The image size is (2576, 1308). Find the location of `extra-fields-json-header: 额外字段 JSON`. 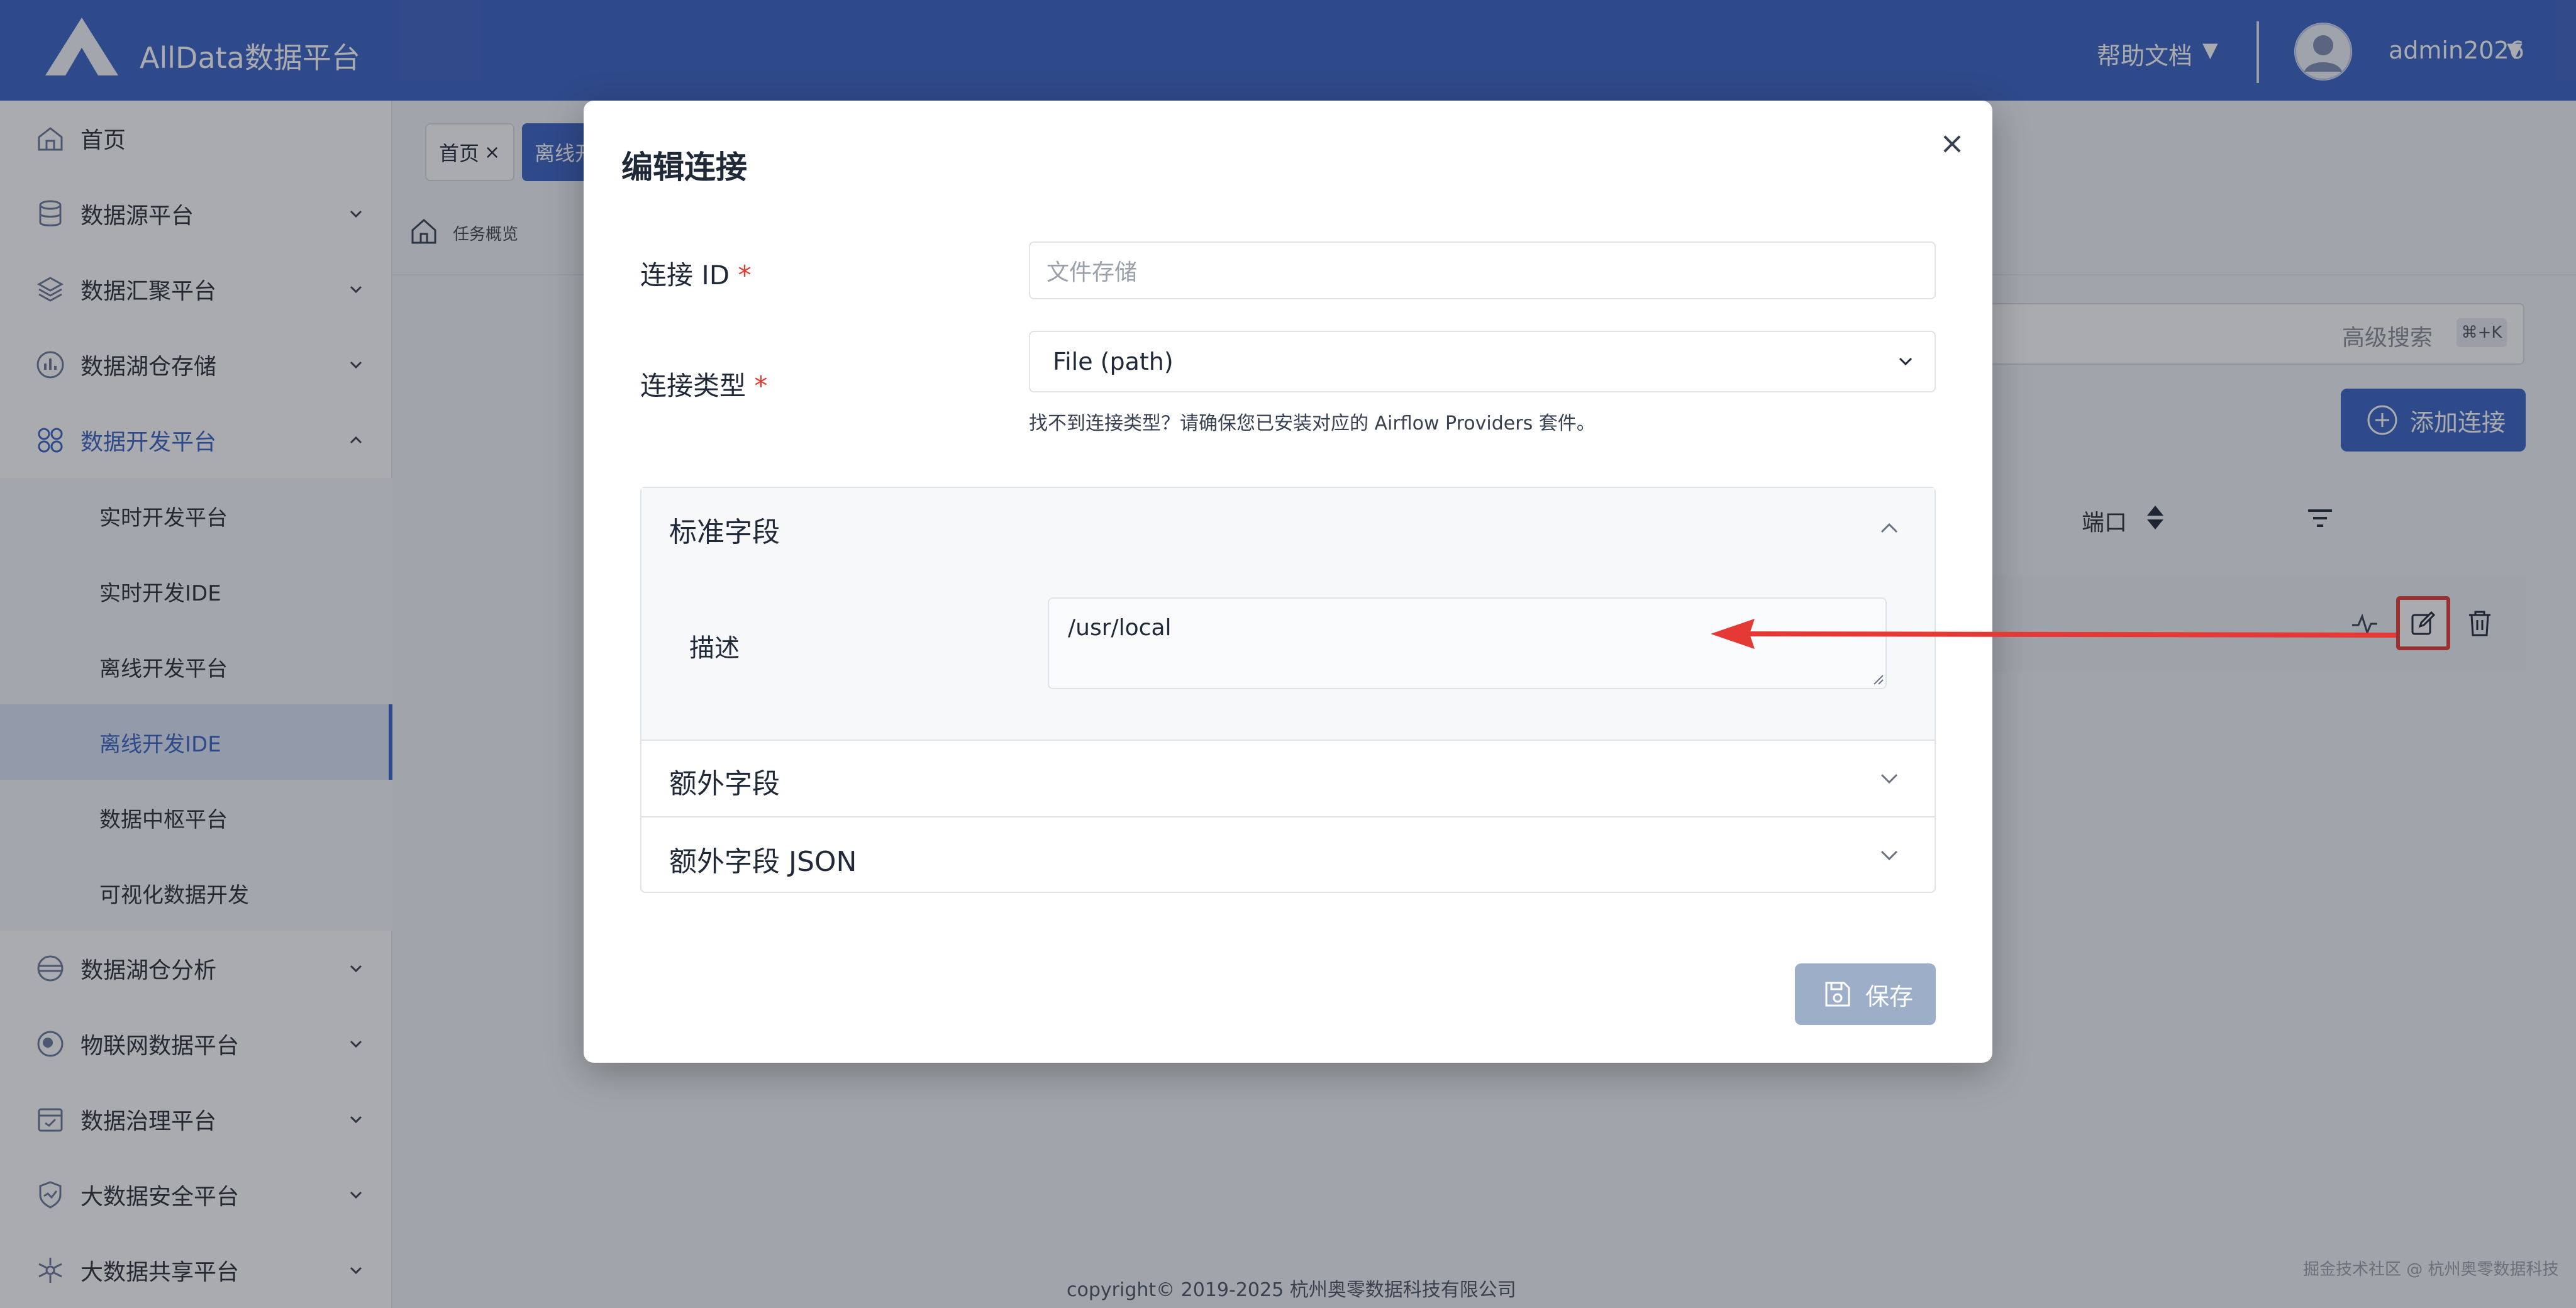

extra-fields-json-header: 额外字段 JSON is located at coordinates (763, 859).